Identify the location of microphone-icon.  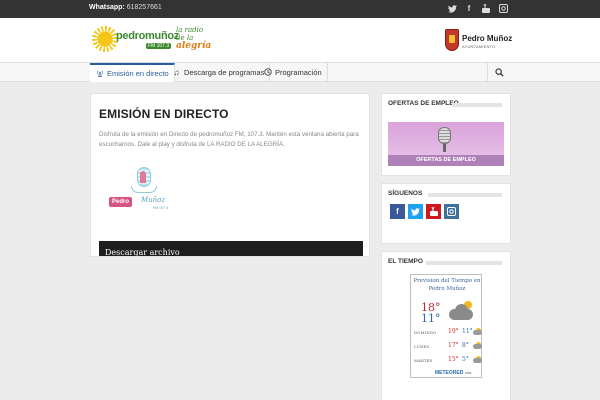
(444, 135).